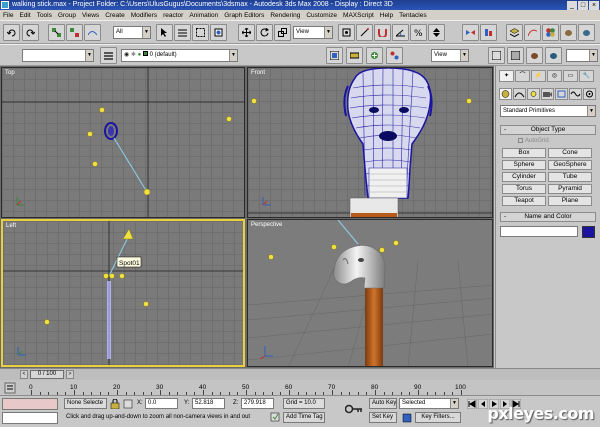 This screenshot has height=427, width=600. Describe the element at coordinates (200, 32) in the screenshot. I see `region-select-button` at that location.